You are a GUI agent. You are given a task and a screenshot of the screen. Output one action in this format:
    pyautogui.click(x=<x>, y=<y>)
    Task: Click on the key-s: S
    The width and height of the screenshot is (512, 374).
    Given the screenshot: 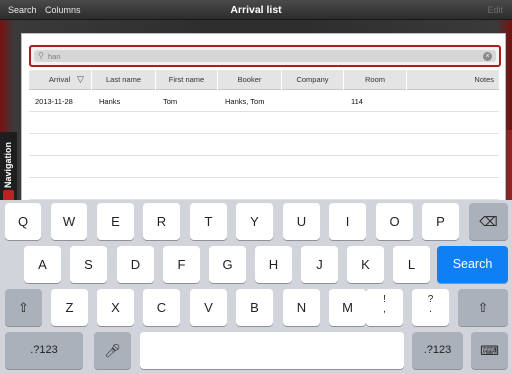 What is the action you would take?
    pyautogui.click(x=88, y=264)
    